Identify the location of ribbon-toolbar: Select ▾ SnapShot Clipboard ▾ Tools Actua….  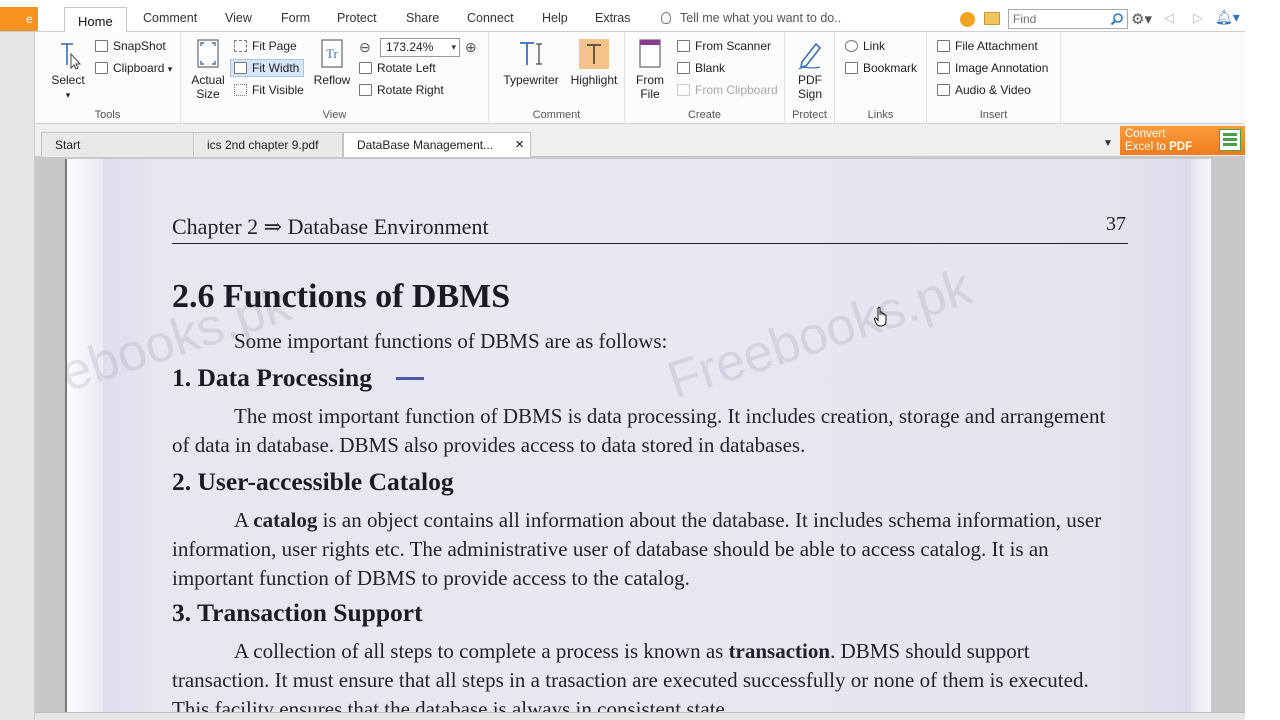
(640, 78).